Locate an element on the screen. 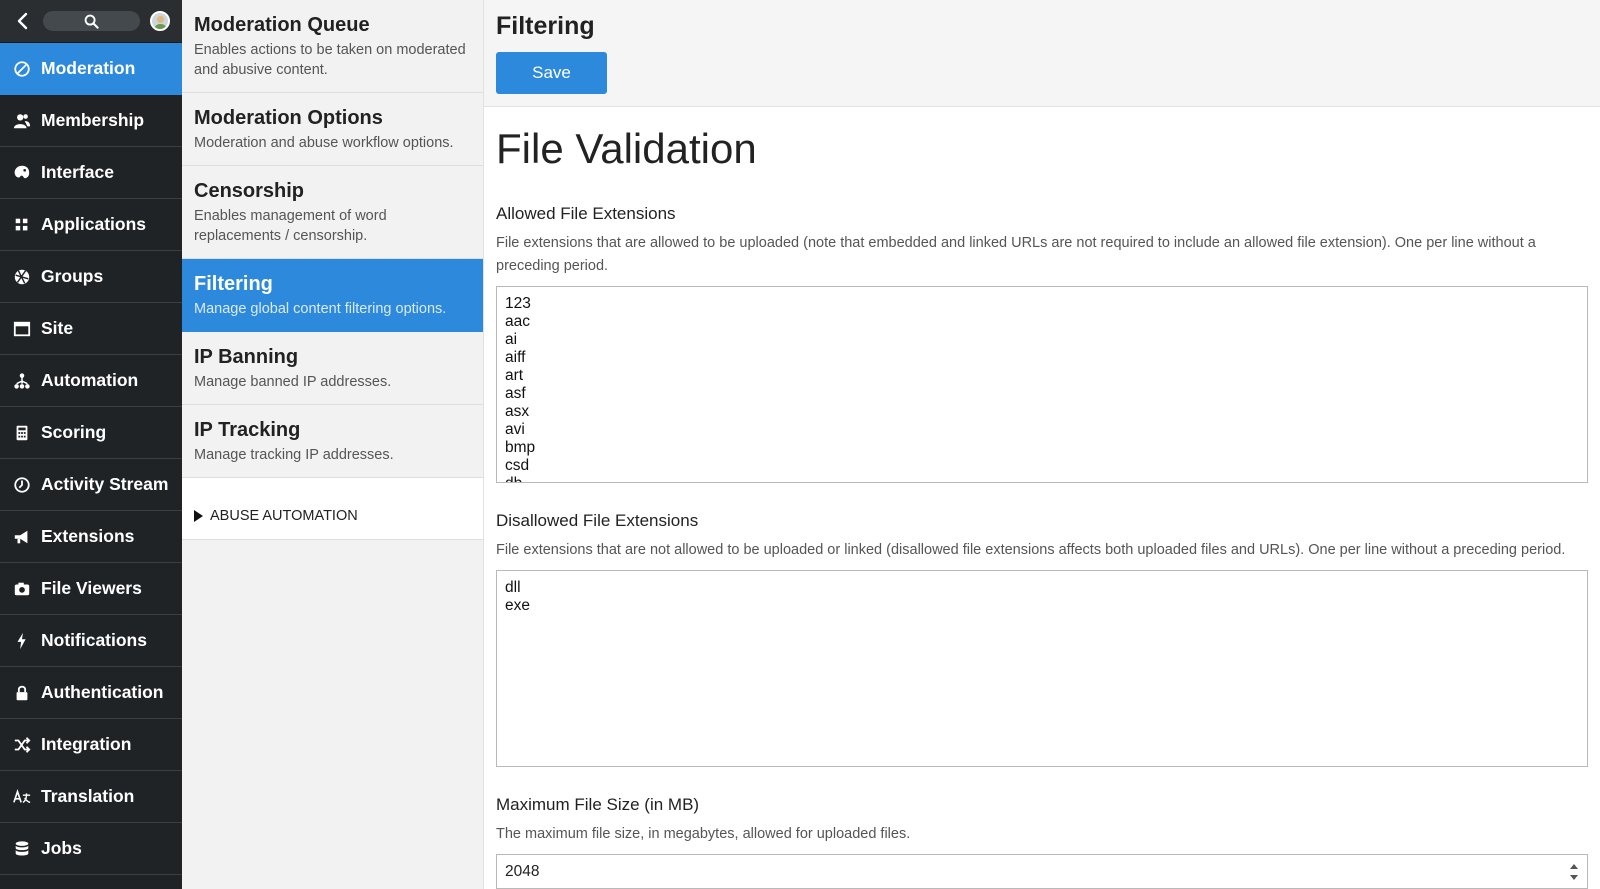  sidebar-item-label: Jobs is located at coordinates (61, 848).